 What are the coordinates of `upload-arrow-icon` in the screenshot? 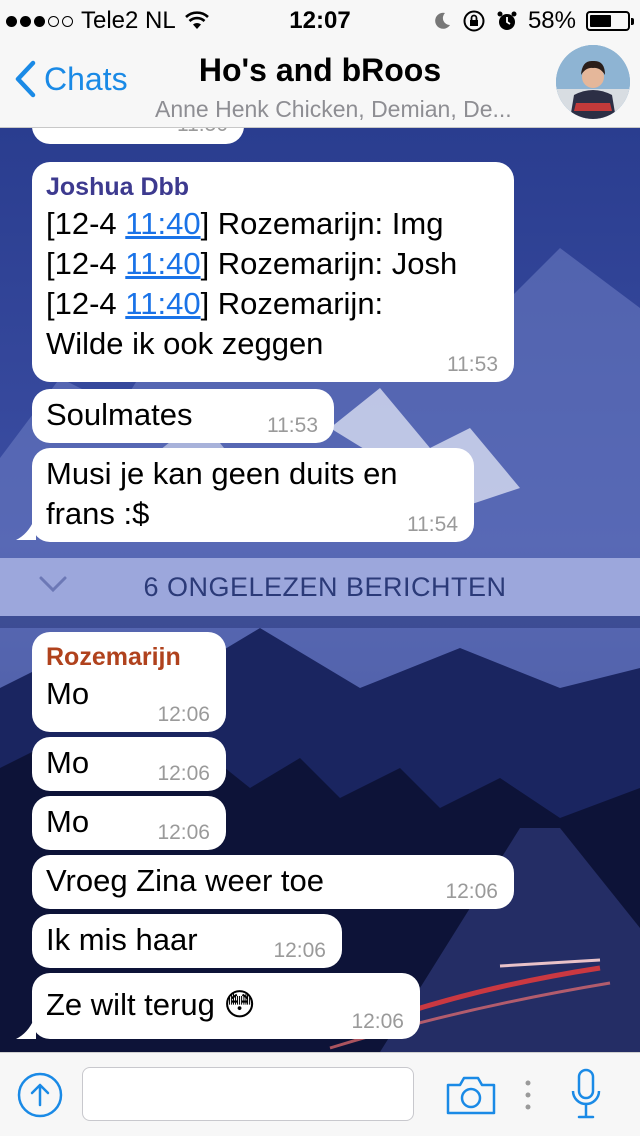 It's located at (40, 1095).